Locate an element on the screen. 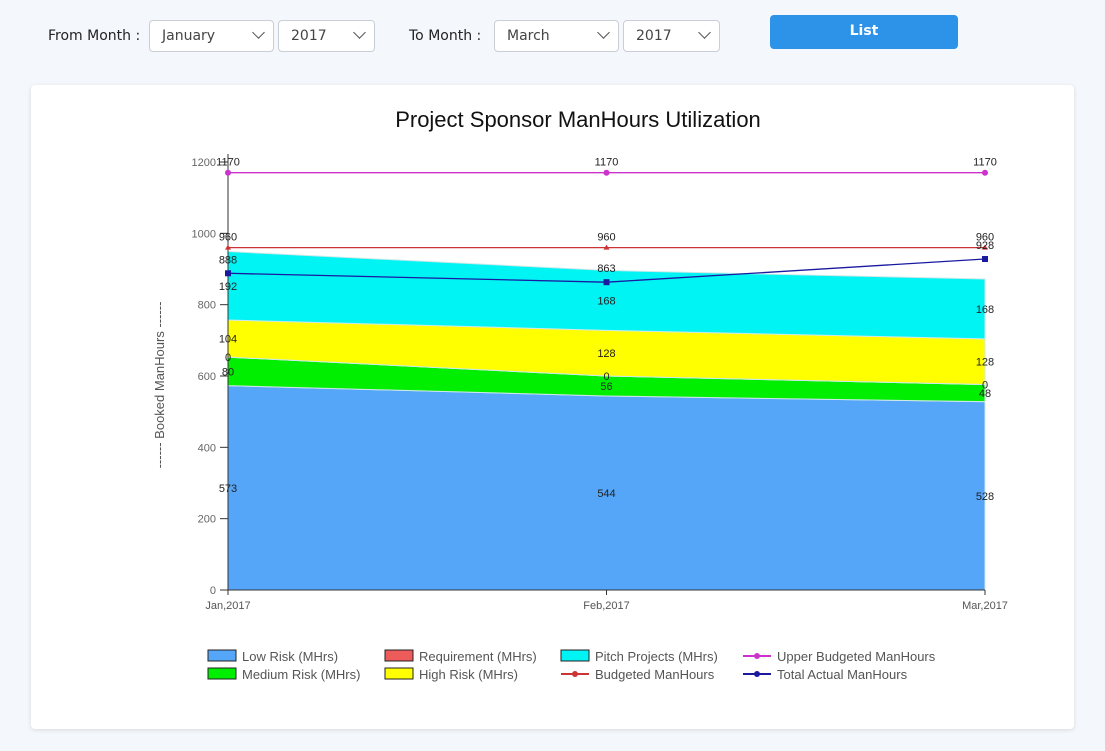 The height and width of the screenshot is (751, 1105). from-month-label: From Month : is located at coordinates (94, 36).